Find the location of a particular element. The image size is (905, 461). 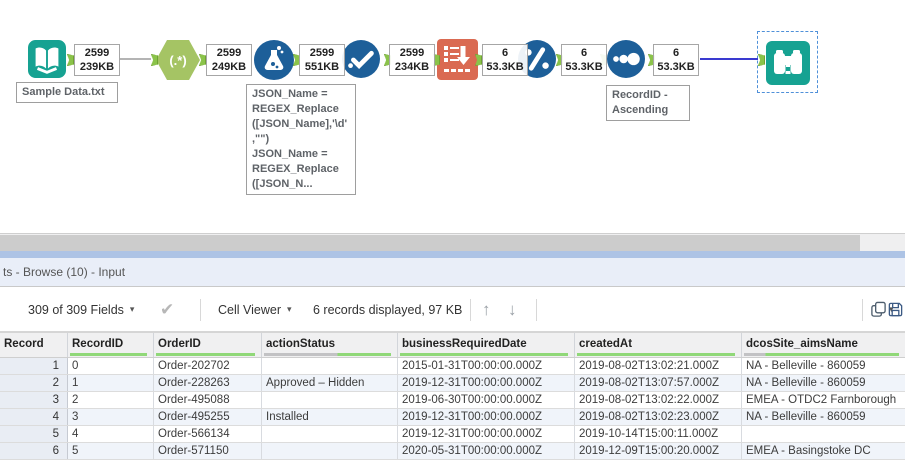

record-number: 4 is located at coordinates (34, 417).